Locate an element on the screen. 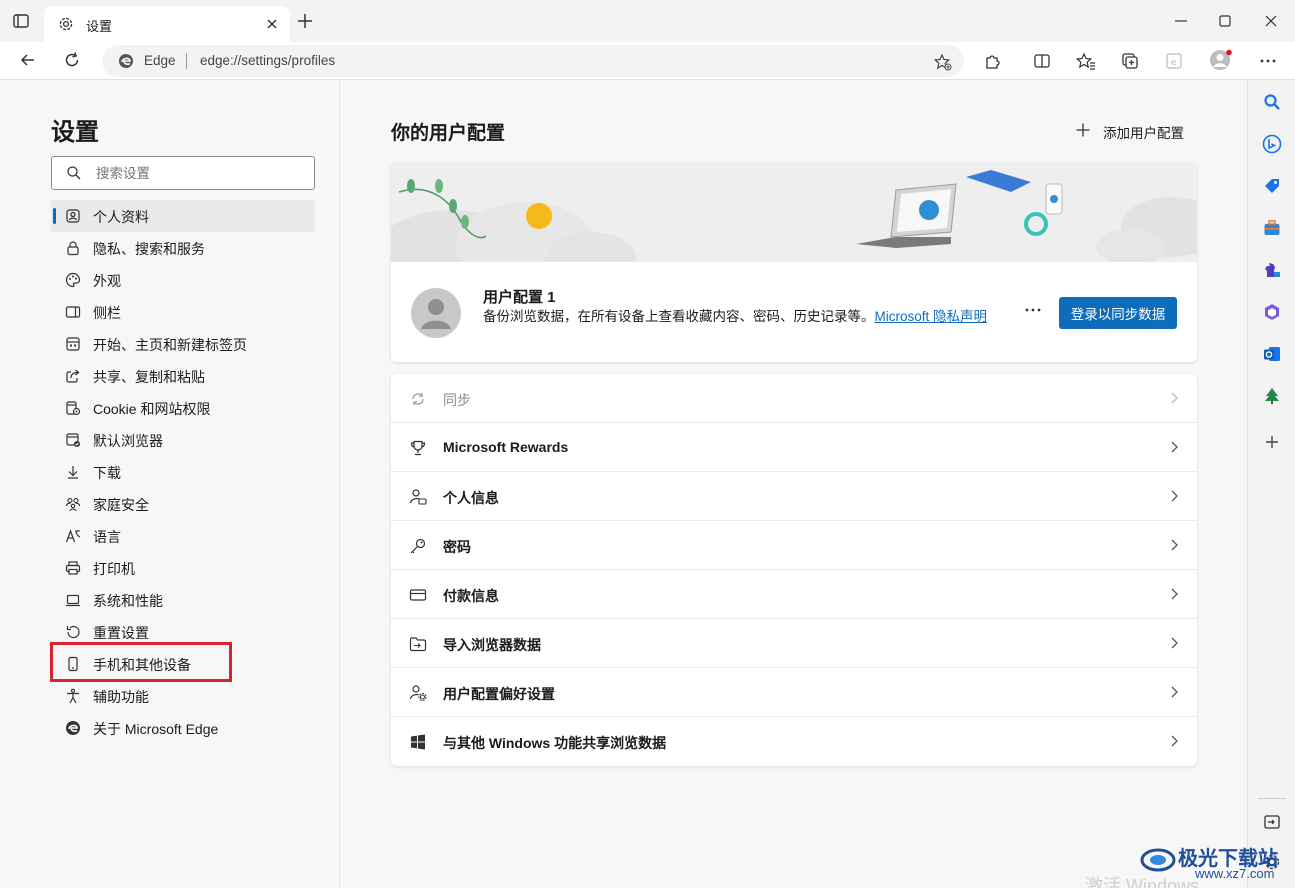 This screenshot has width=1295, height=888. sidebar-item-downloads: 下载 is located at coordinates (183, 472).